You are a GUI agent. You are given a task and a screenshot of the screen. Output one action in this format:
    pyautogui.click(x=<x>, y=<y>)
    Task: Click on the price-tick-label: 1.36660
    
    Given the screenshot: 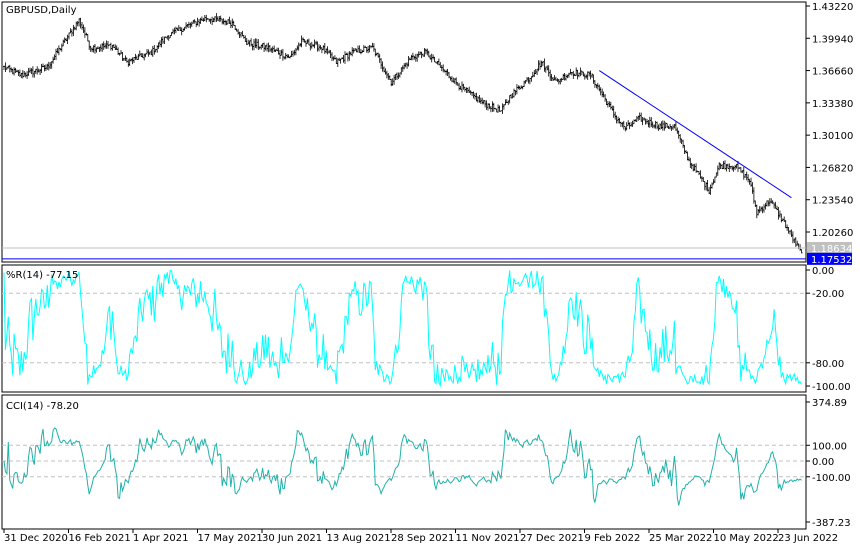 What is the action you would take?
    pyautogui.click(x=832, y=72)
    